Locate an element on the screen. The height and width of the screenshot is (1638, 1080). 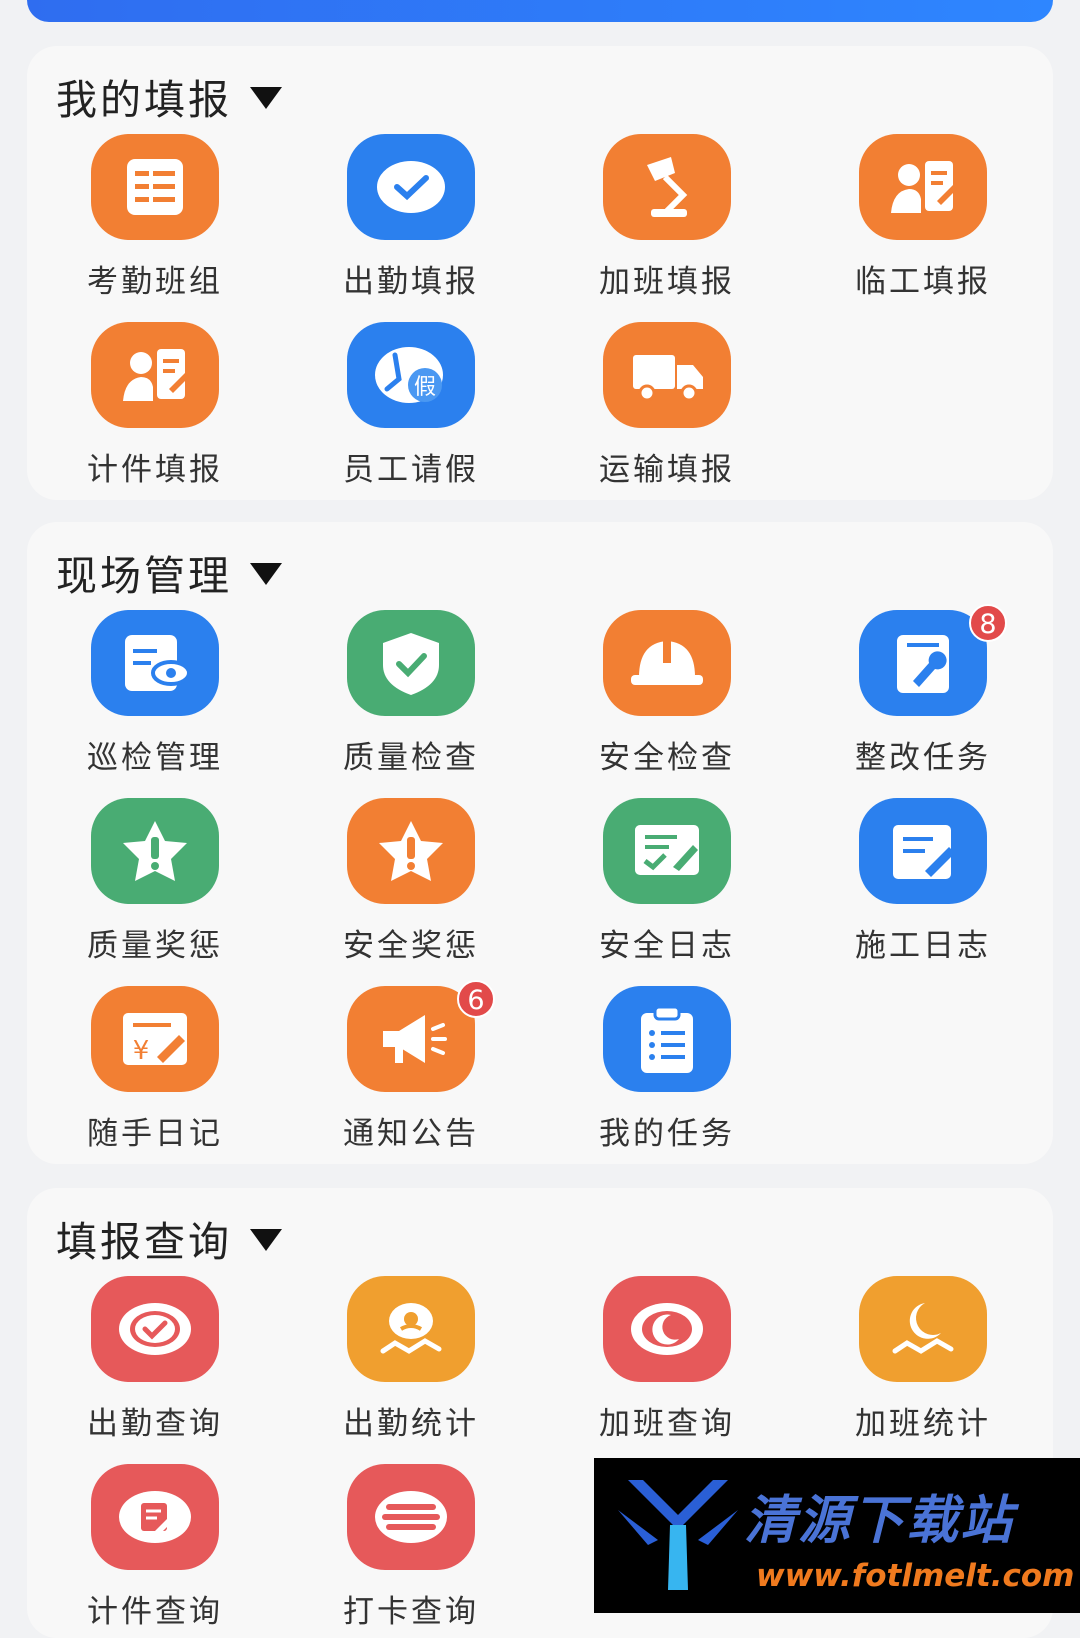
menu-item: 安全奖惩 is located at coordinates (411, 884).